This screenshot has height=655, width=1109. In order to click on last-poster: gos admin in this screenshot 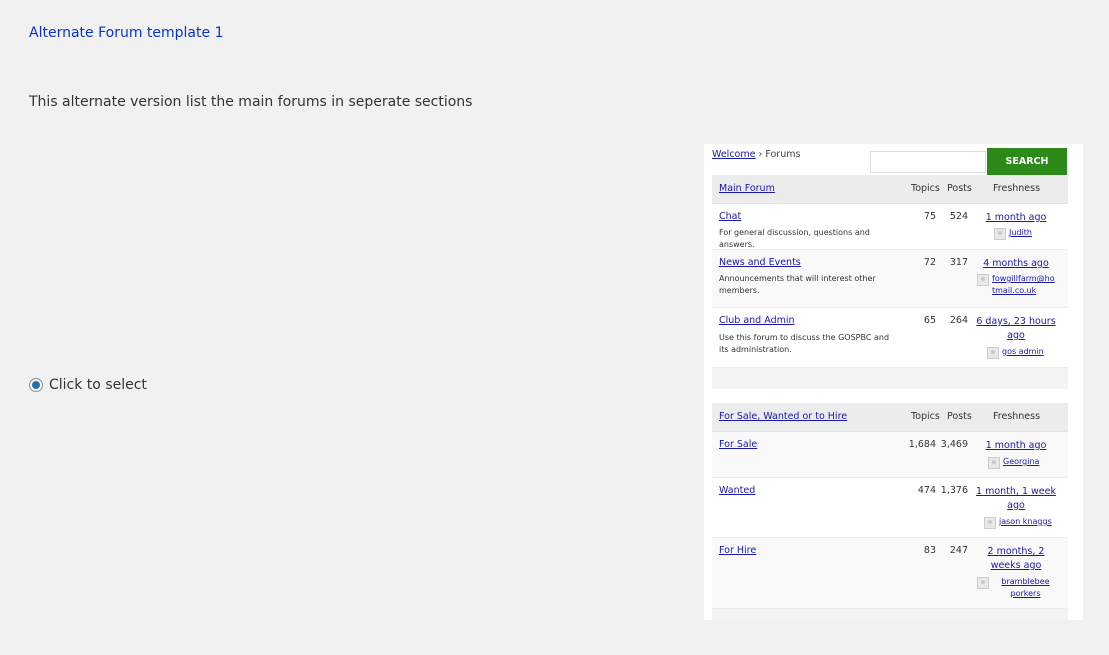, I will do `click(1015, 352)`.